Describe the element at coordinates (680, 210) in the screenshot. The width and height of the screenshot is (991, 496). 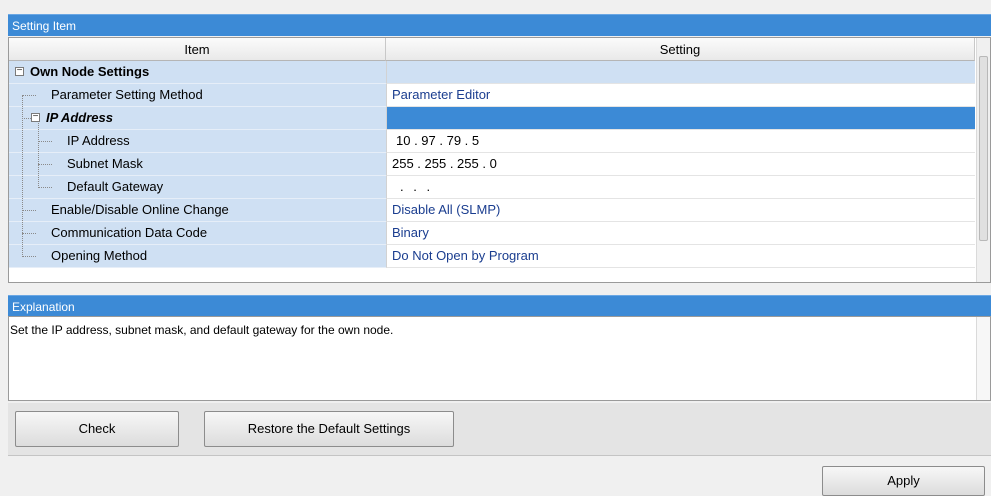
I see `setting-cell: Disable All (SLMP)` at that location.